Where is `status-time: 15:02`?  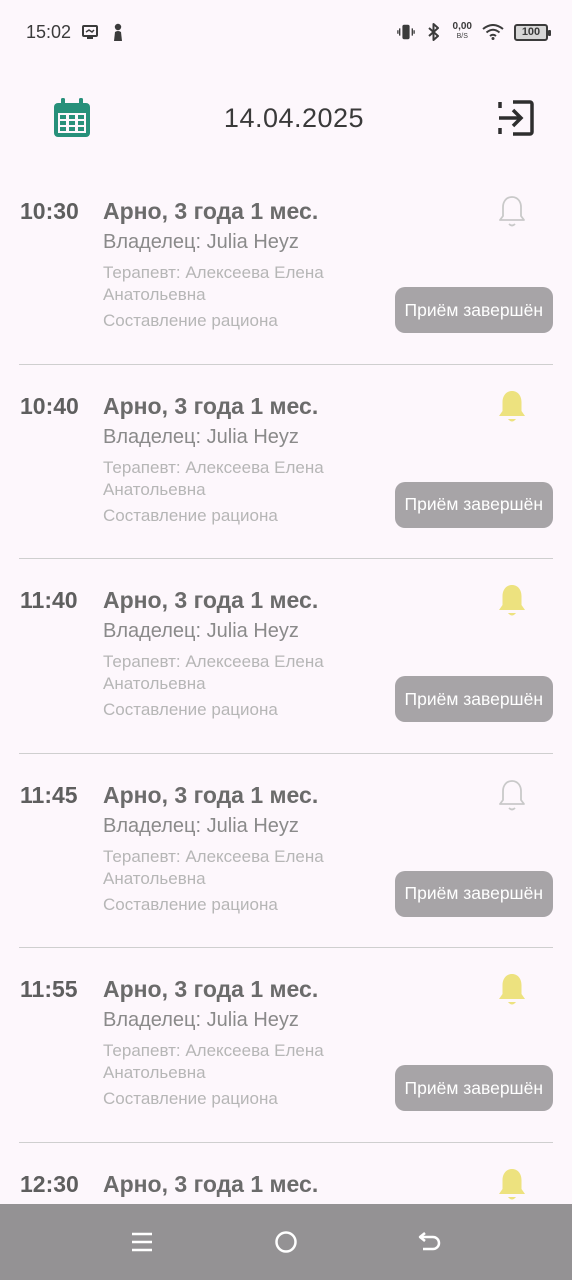
status-time: 15:02 is located at coordinates (49, 31).